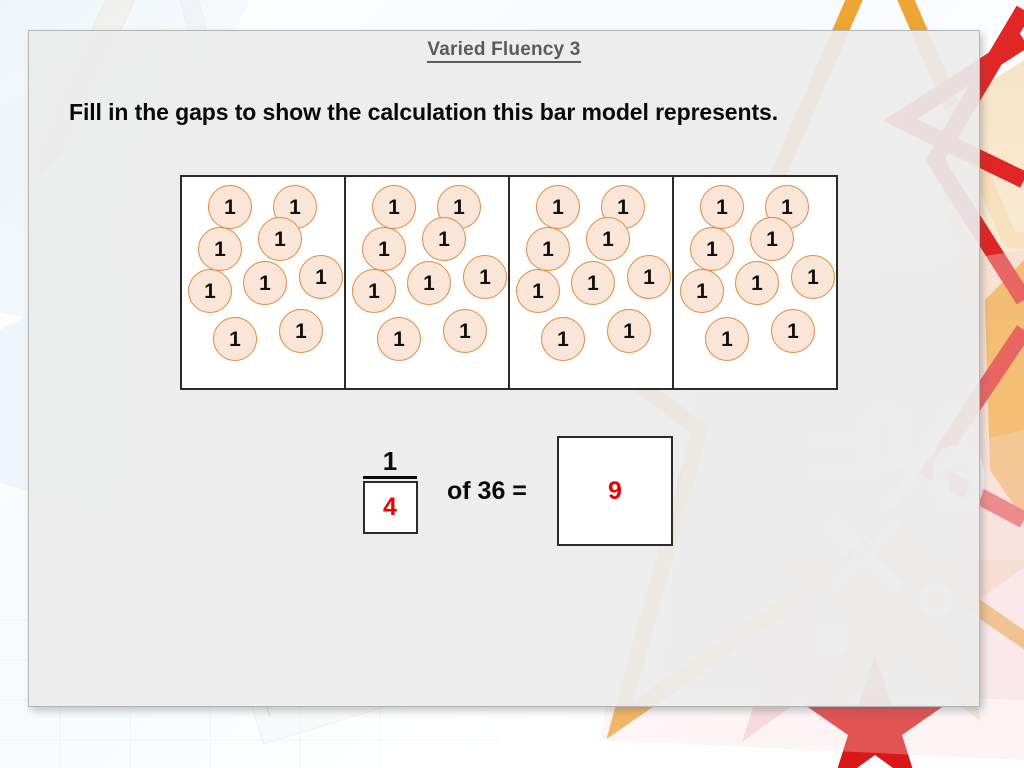 This screenshot has width=1024, height=768. I want to click on answer-input-box: 9, so click(614, 491).